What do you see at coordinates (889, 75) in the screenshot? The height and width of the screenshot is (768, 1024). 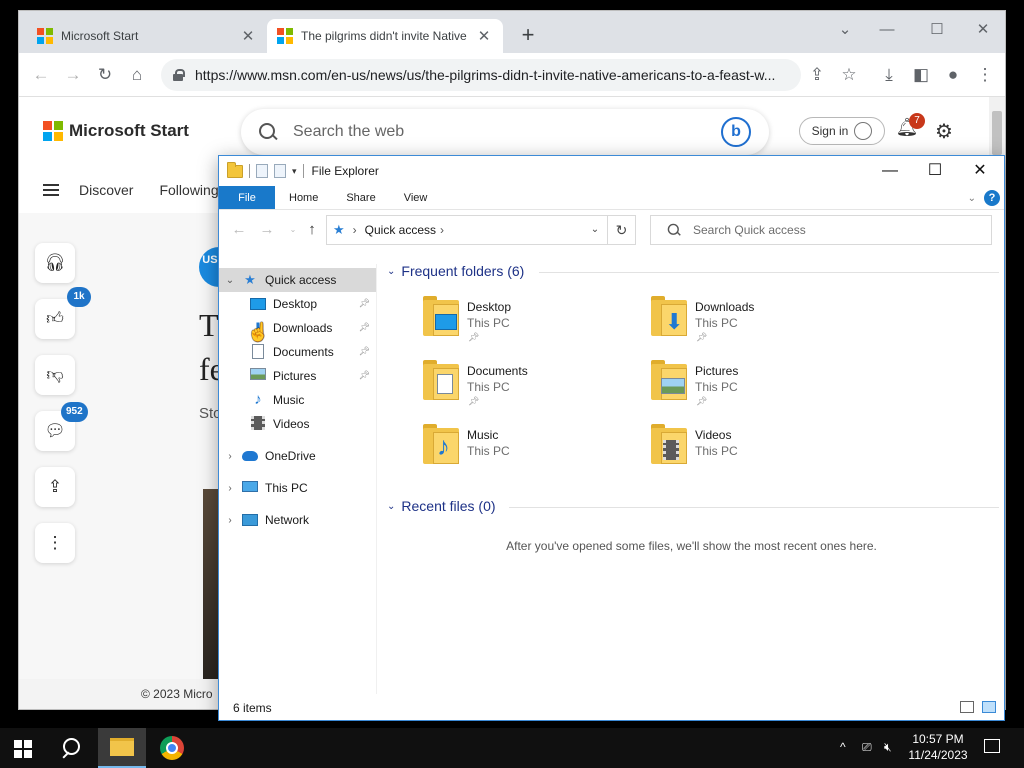 I see `download-icon: ⤓` at bounding box center [889, 75].